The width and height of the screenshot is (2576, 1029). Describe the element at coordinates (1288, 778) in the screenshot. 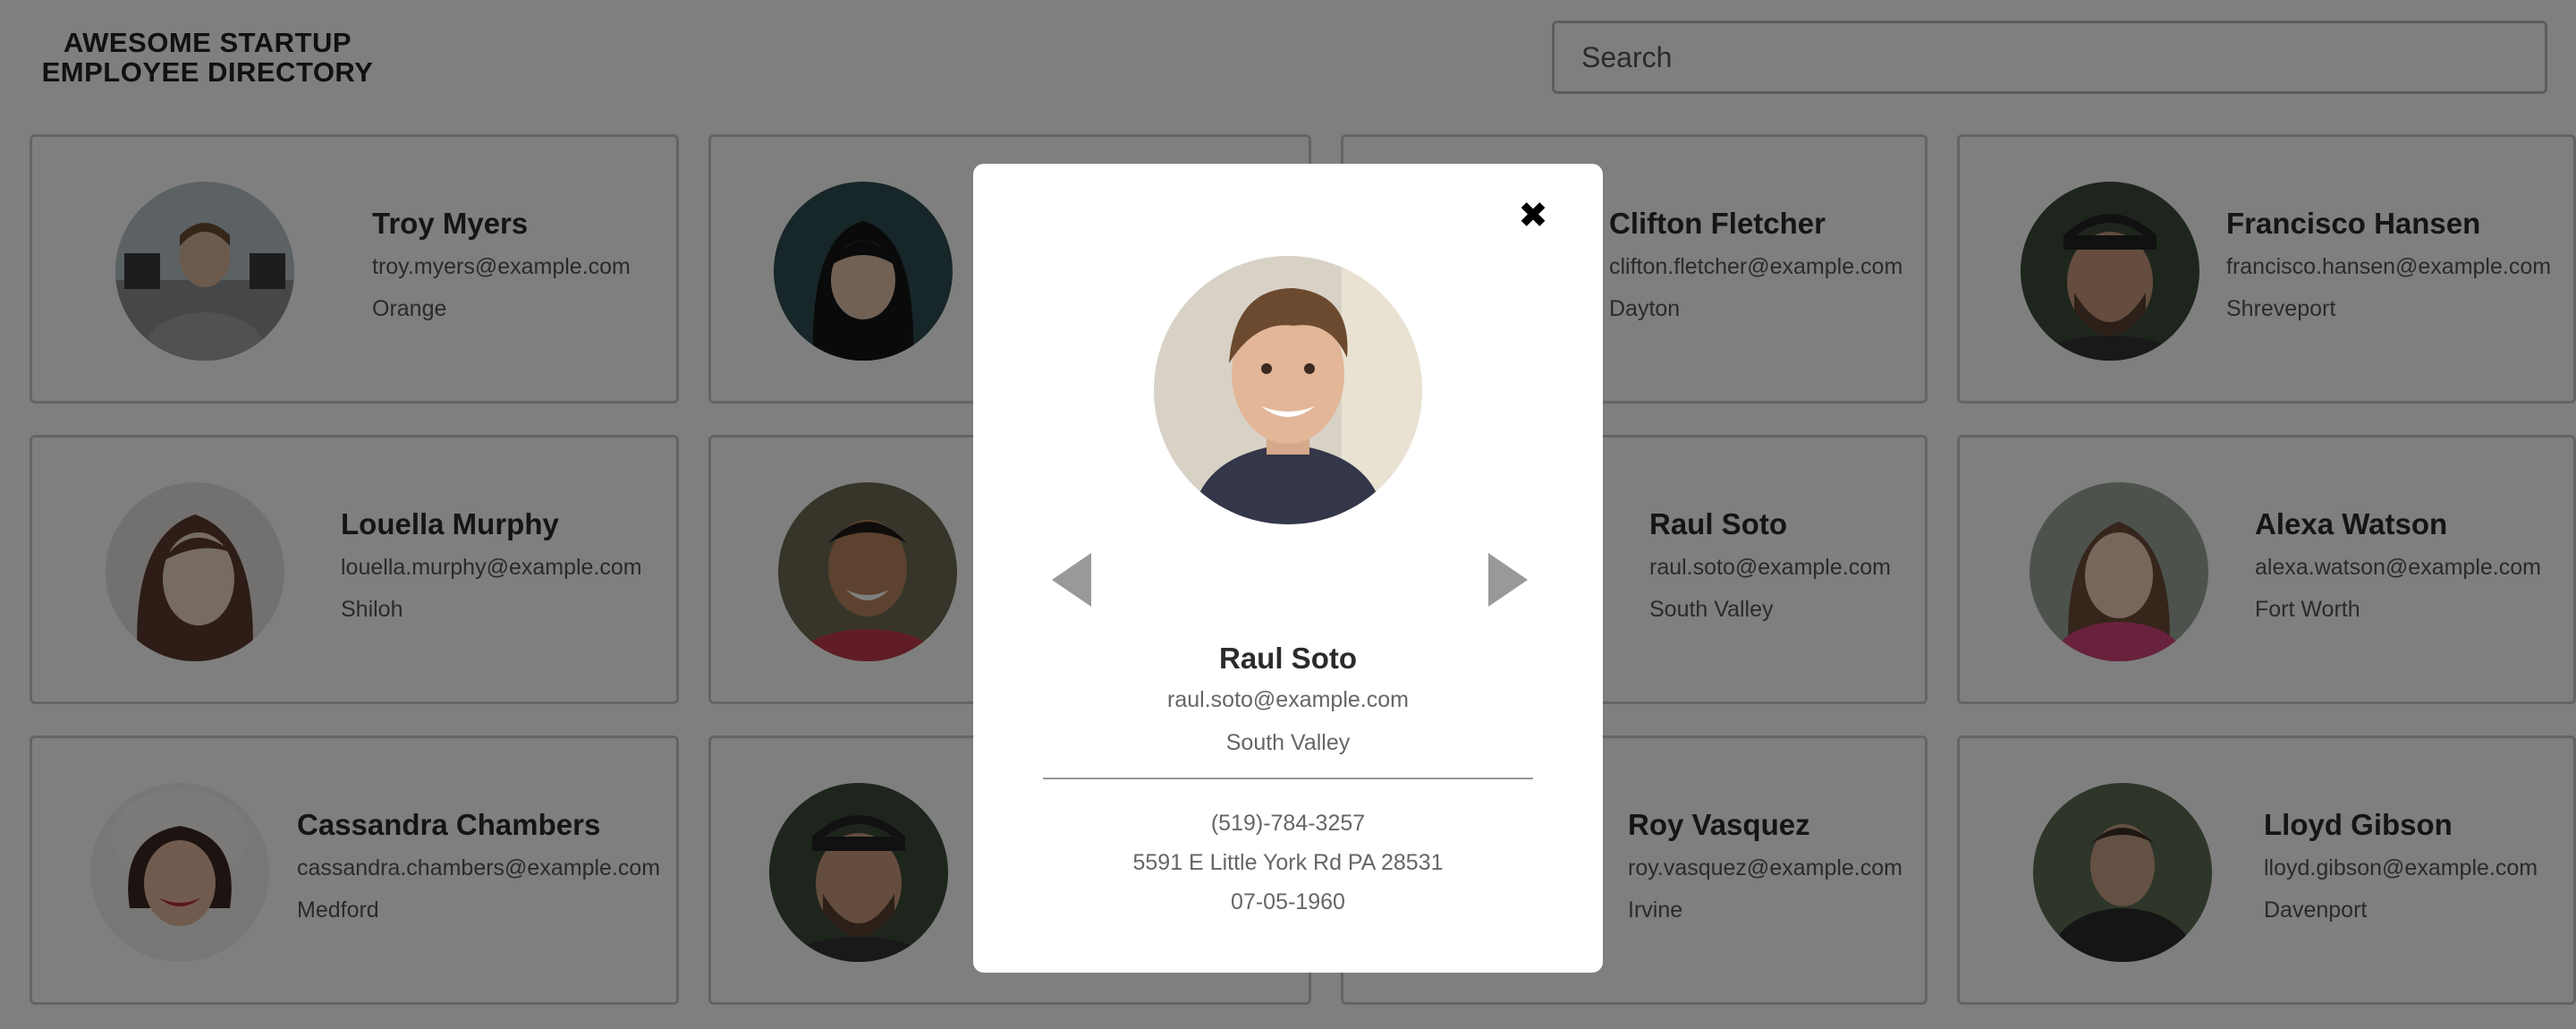

I see `modal-divider` at that location.